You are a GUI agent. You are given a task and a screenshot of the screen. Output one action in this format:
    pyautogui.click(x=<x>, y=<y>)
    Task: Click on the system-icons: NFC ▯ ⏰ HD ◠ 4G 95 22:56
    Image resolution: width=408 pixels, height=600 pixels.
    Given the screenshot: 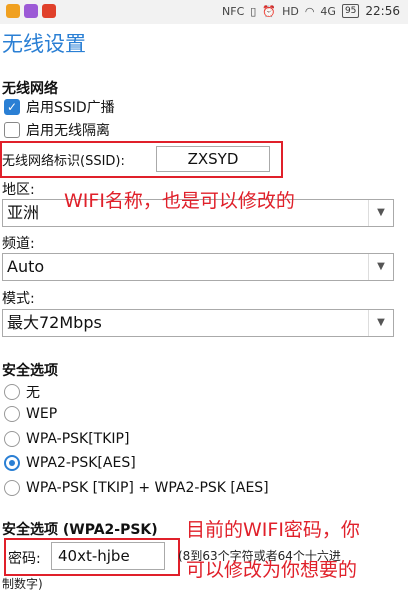 What is the action you would take?
    pyautogui.click(x=311, y=11)
    